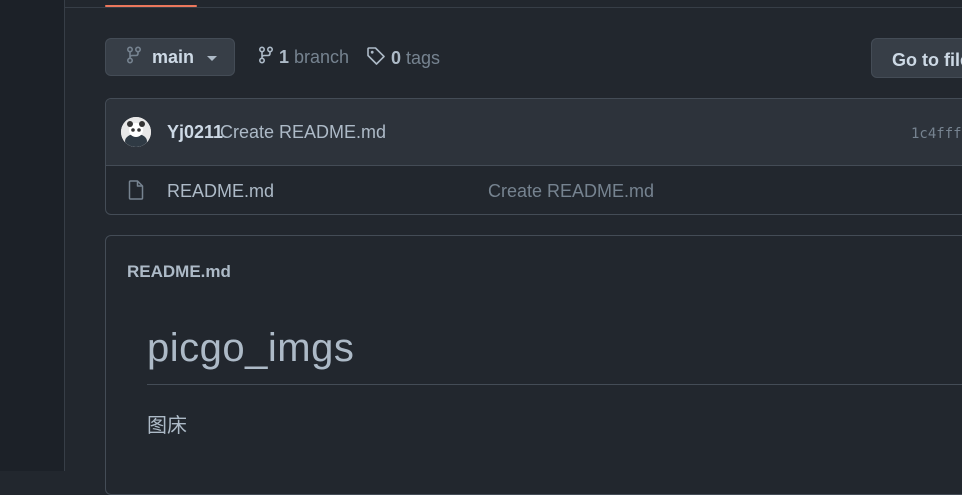 This screenshot has height=495, width=962. I want to click on branches-link: 1 branch, so click(303, 57).